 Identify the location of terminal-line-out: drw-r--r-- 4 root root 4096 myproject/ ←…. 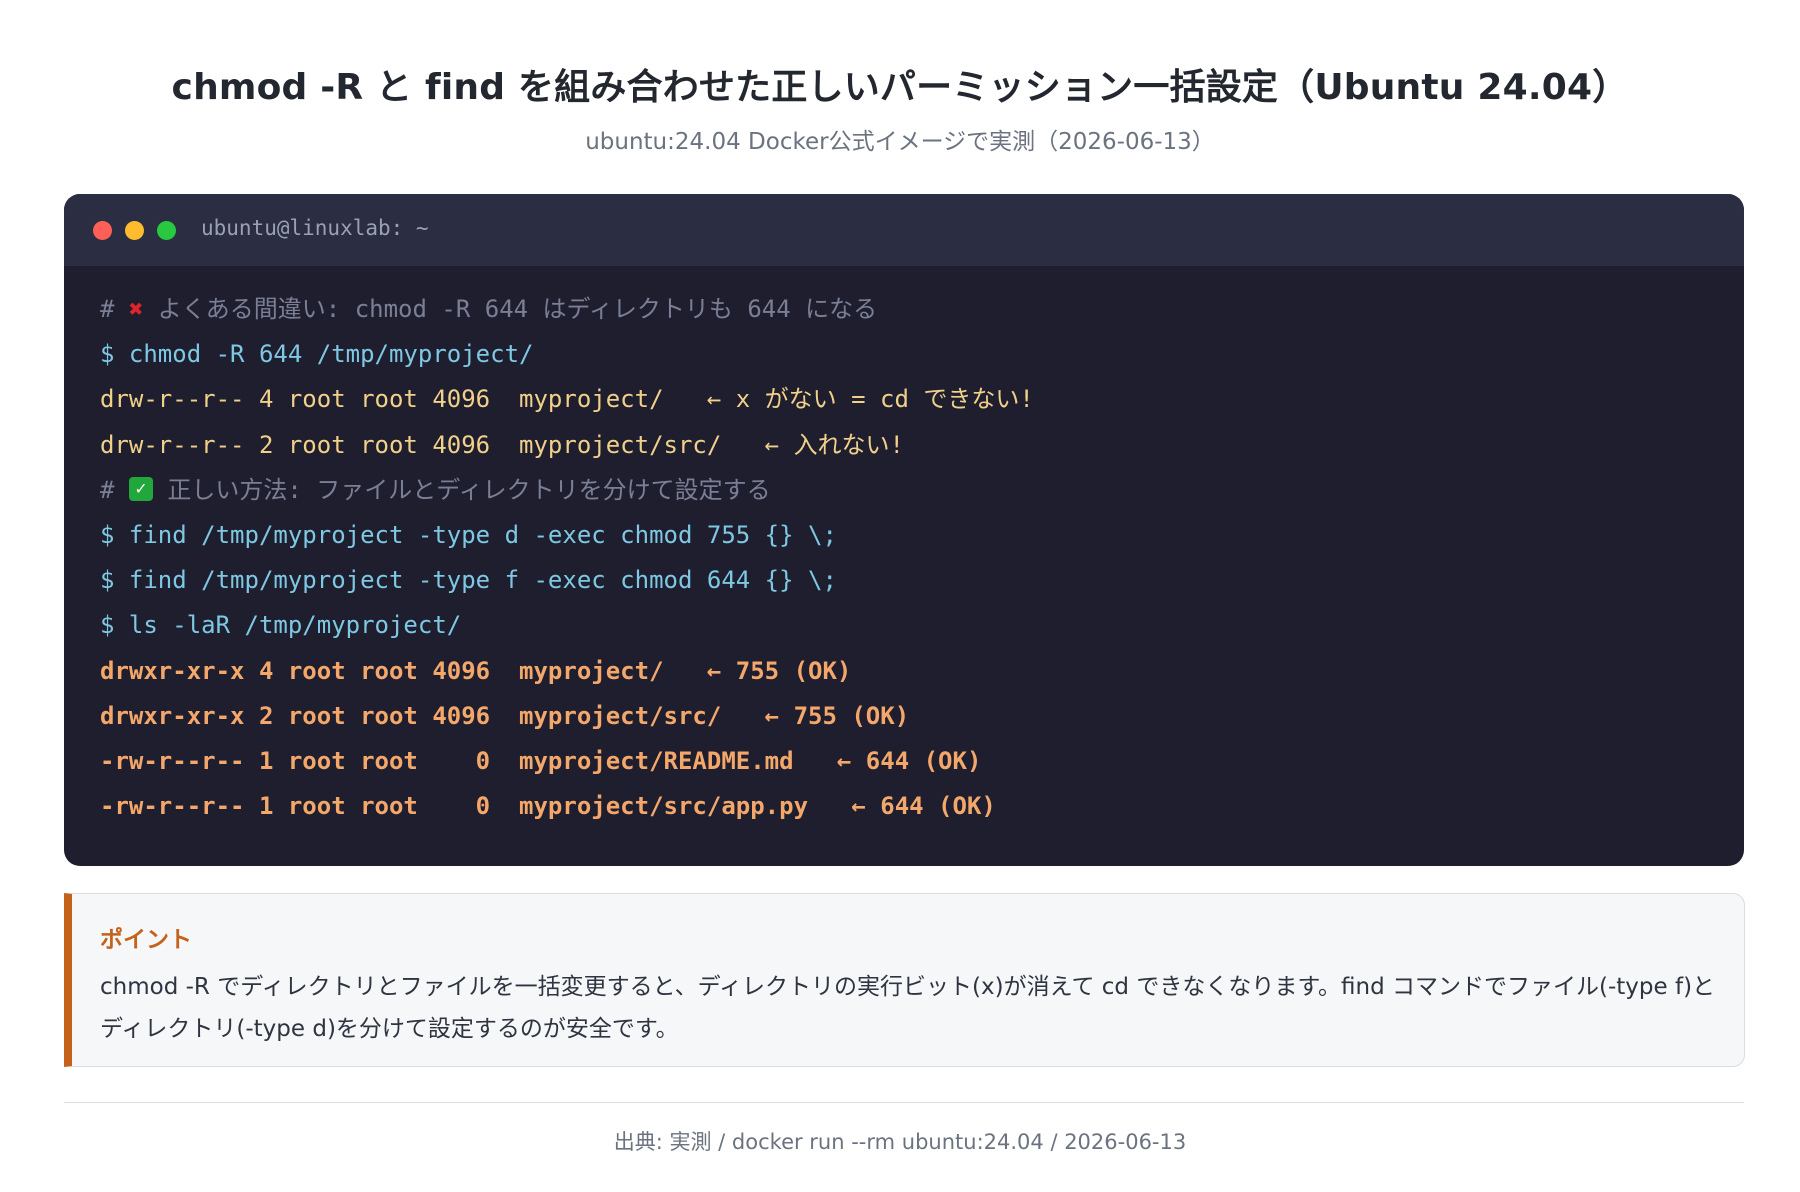
(912, 399).